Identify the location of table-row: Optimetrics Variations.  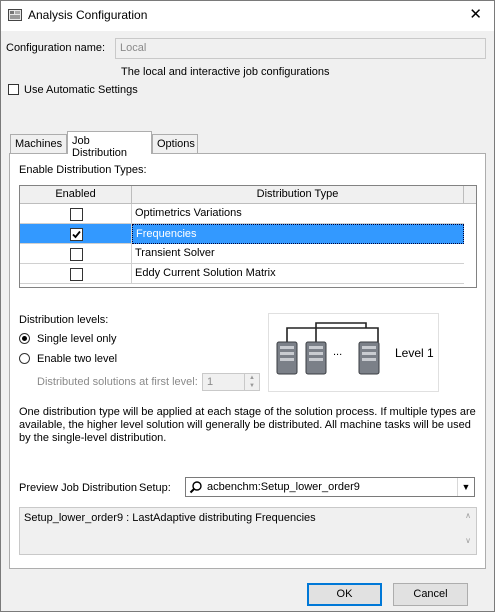
(242, 214).